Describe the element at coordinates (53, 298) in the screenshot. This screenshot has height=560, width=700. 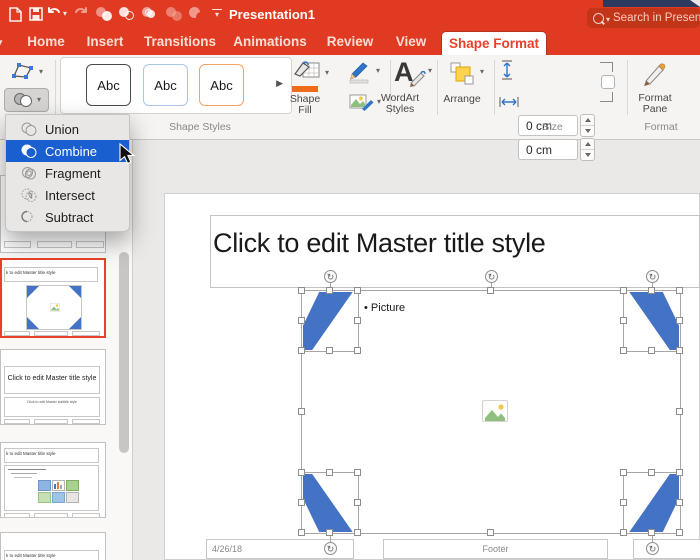
I see `thumbnail-slide-2-selected: k to edit Master title style` at that location.